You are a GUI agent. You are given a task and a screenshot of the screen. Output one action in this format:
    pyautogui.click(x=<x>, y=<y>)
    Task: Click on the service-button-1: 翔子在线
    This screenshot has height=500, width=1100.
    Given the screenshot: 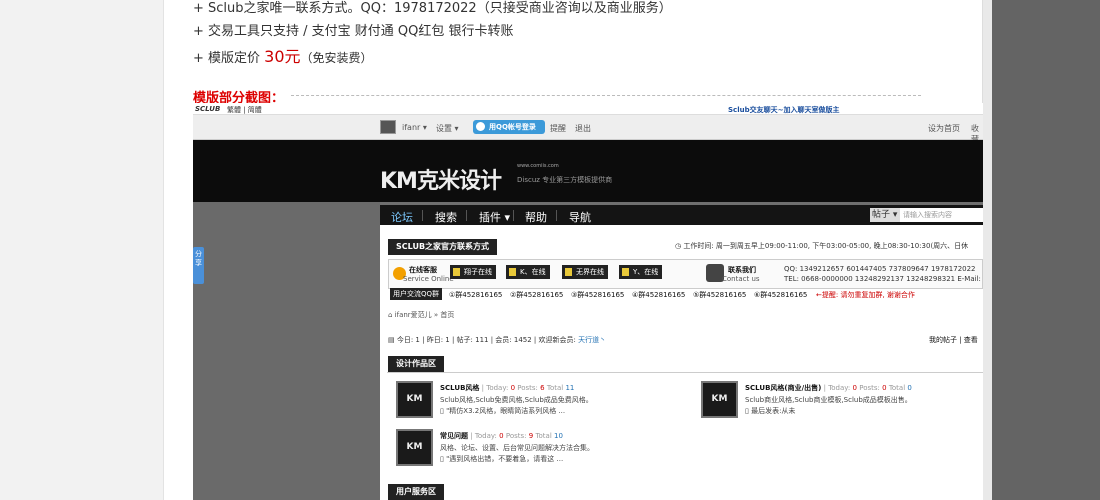 What is the action you would take?
    pyautogui.click(x=473, y=272)
    